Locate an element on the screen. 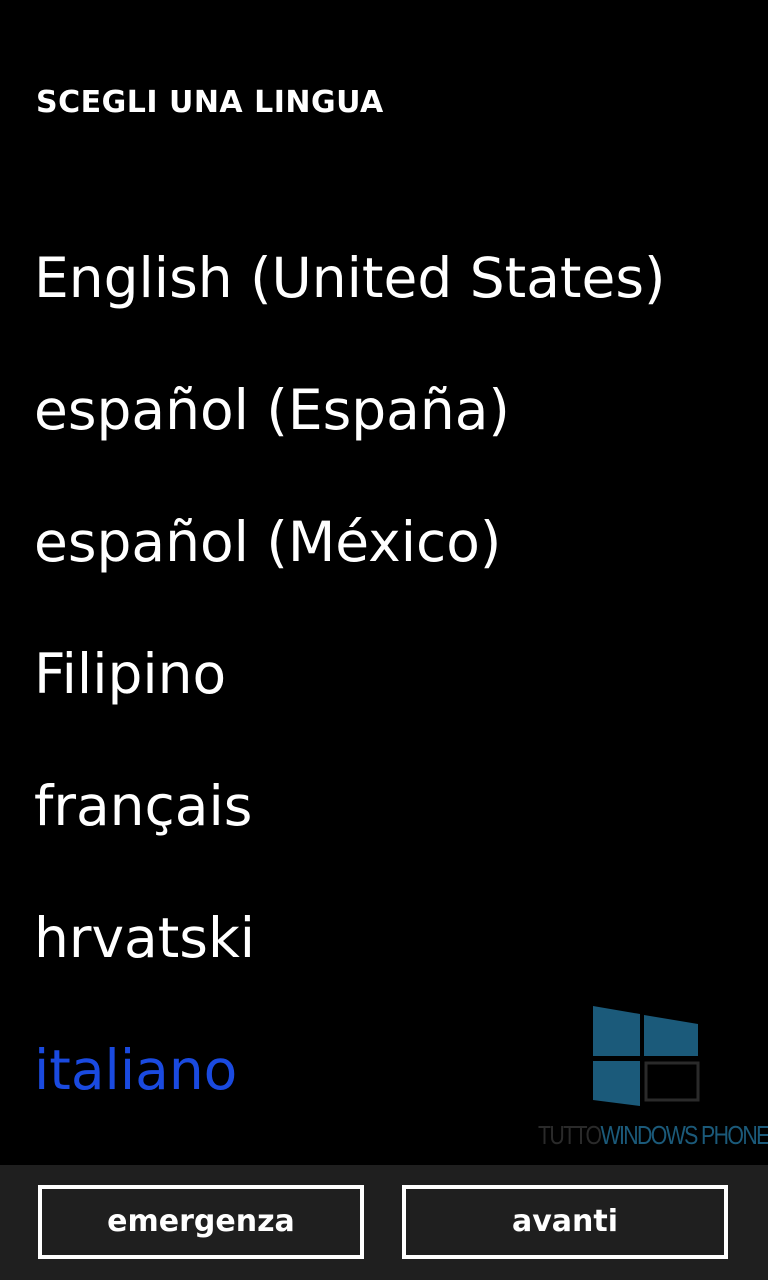  language-item-espanol-espana: español (España) is located at coordinates (384, 410).